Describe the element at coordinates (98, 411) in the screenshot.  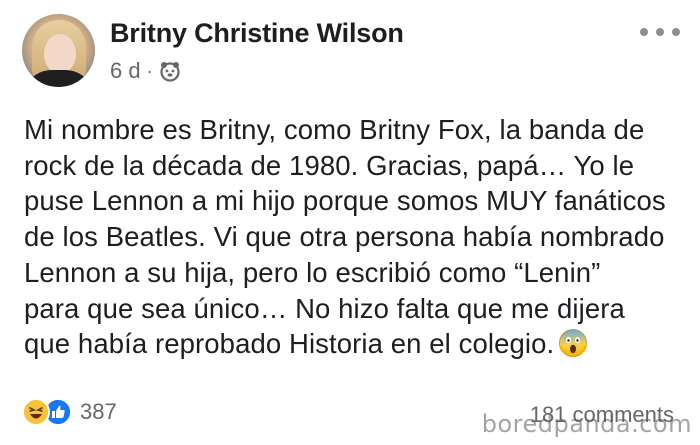
I see `reaction-count: 387` at that location.